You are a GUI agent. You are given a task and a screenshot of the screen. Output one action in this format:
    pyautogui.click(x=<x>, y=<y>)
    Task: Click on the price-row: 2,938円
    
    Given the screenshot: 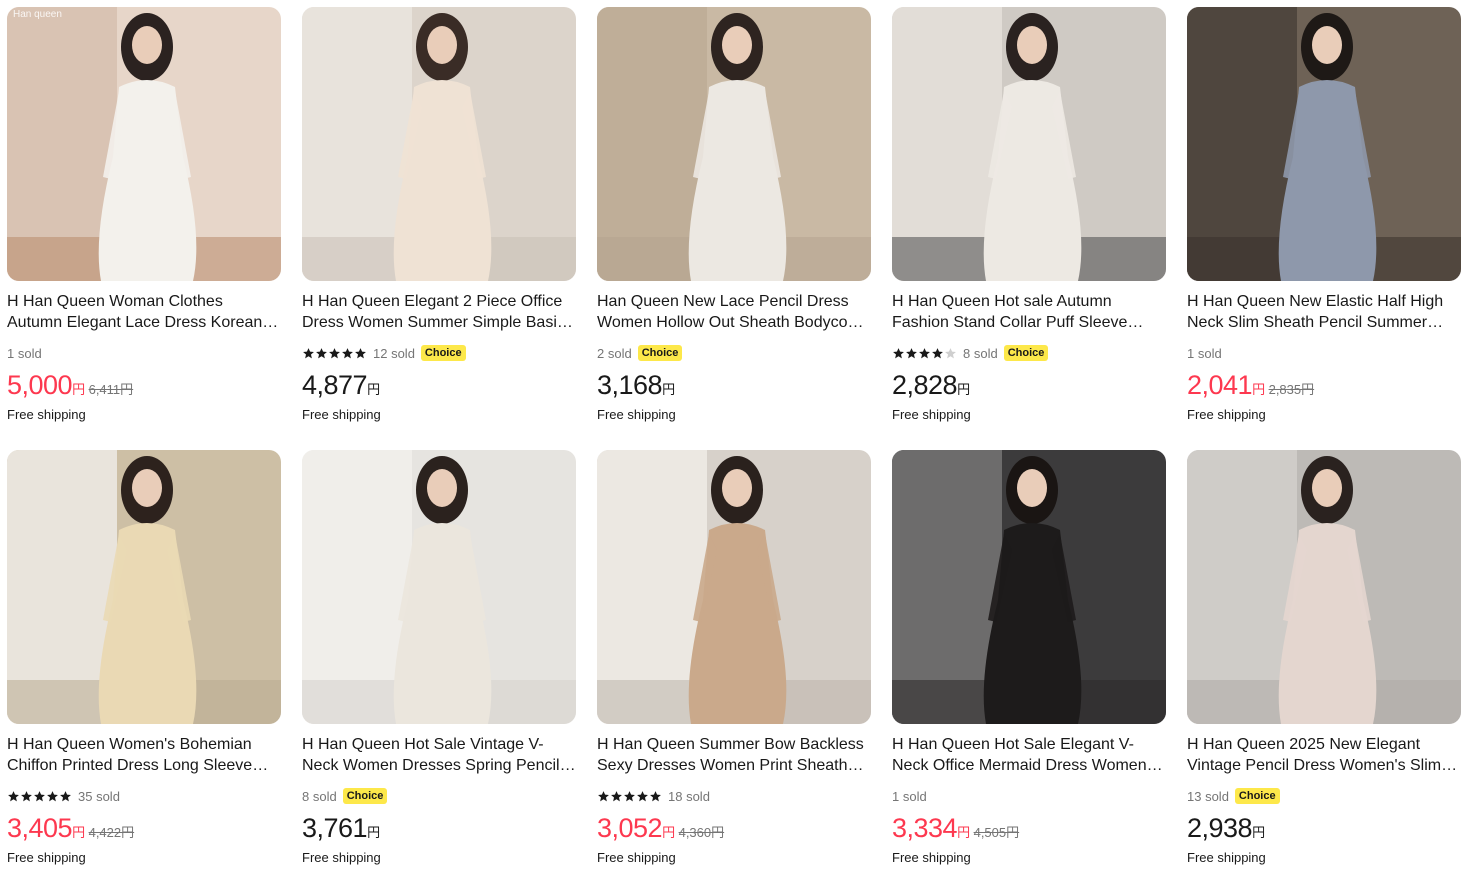 What is the action you would take?
    pyautogui.click(x=1324, y=828)
    